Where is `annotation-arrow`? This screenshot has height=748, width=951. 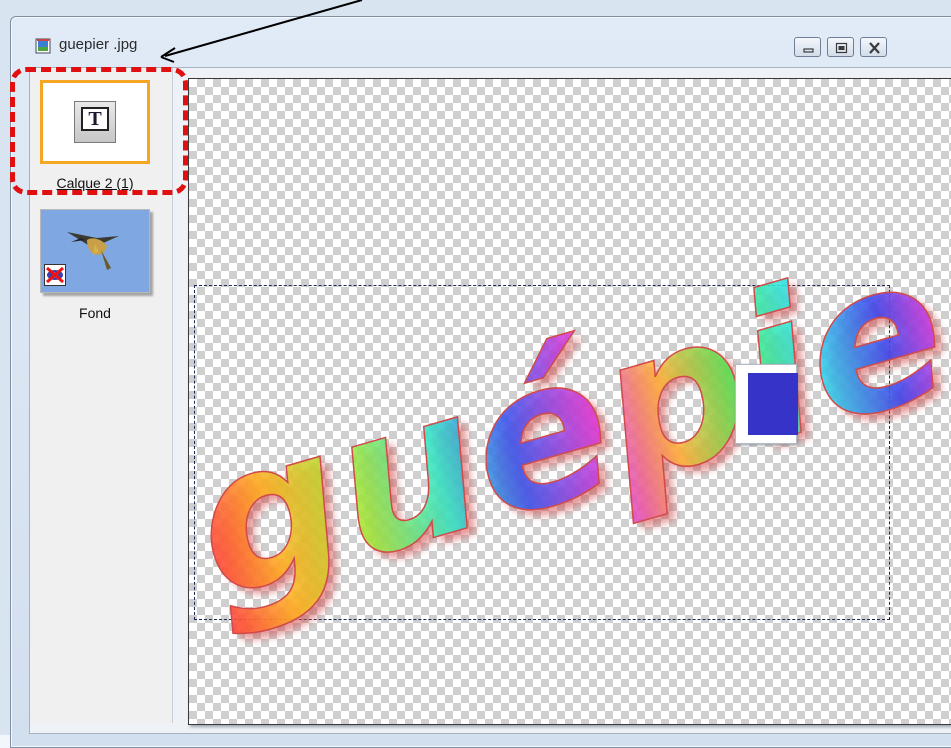 annotation-arrow is located at coordinates (261, 31).